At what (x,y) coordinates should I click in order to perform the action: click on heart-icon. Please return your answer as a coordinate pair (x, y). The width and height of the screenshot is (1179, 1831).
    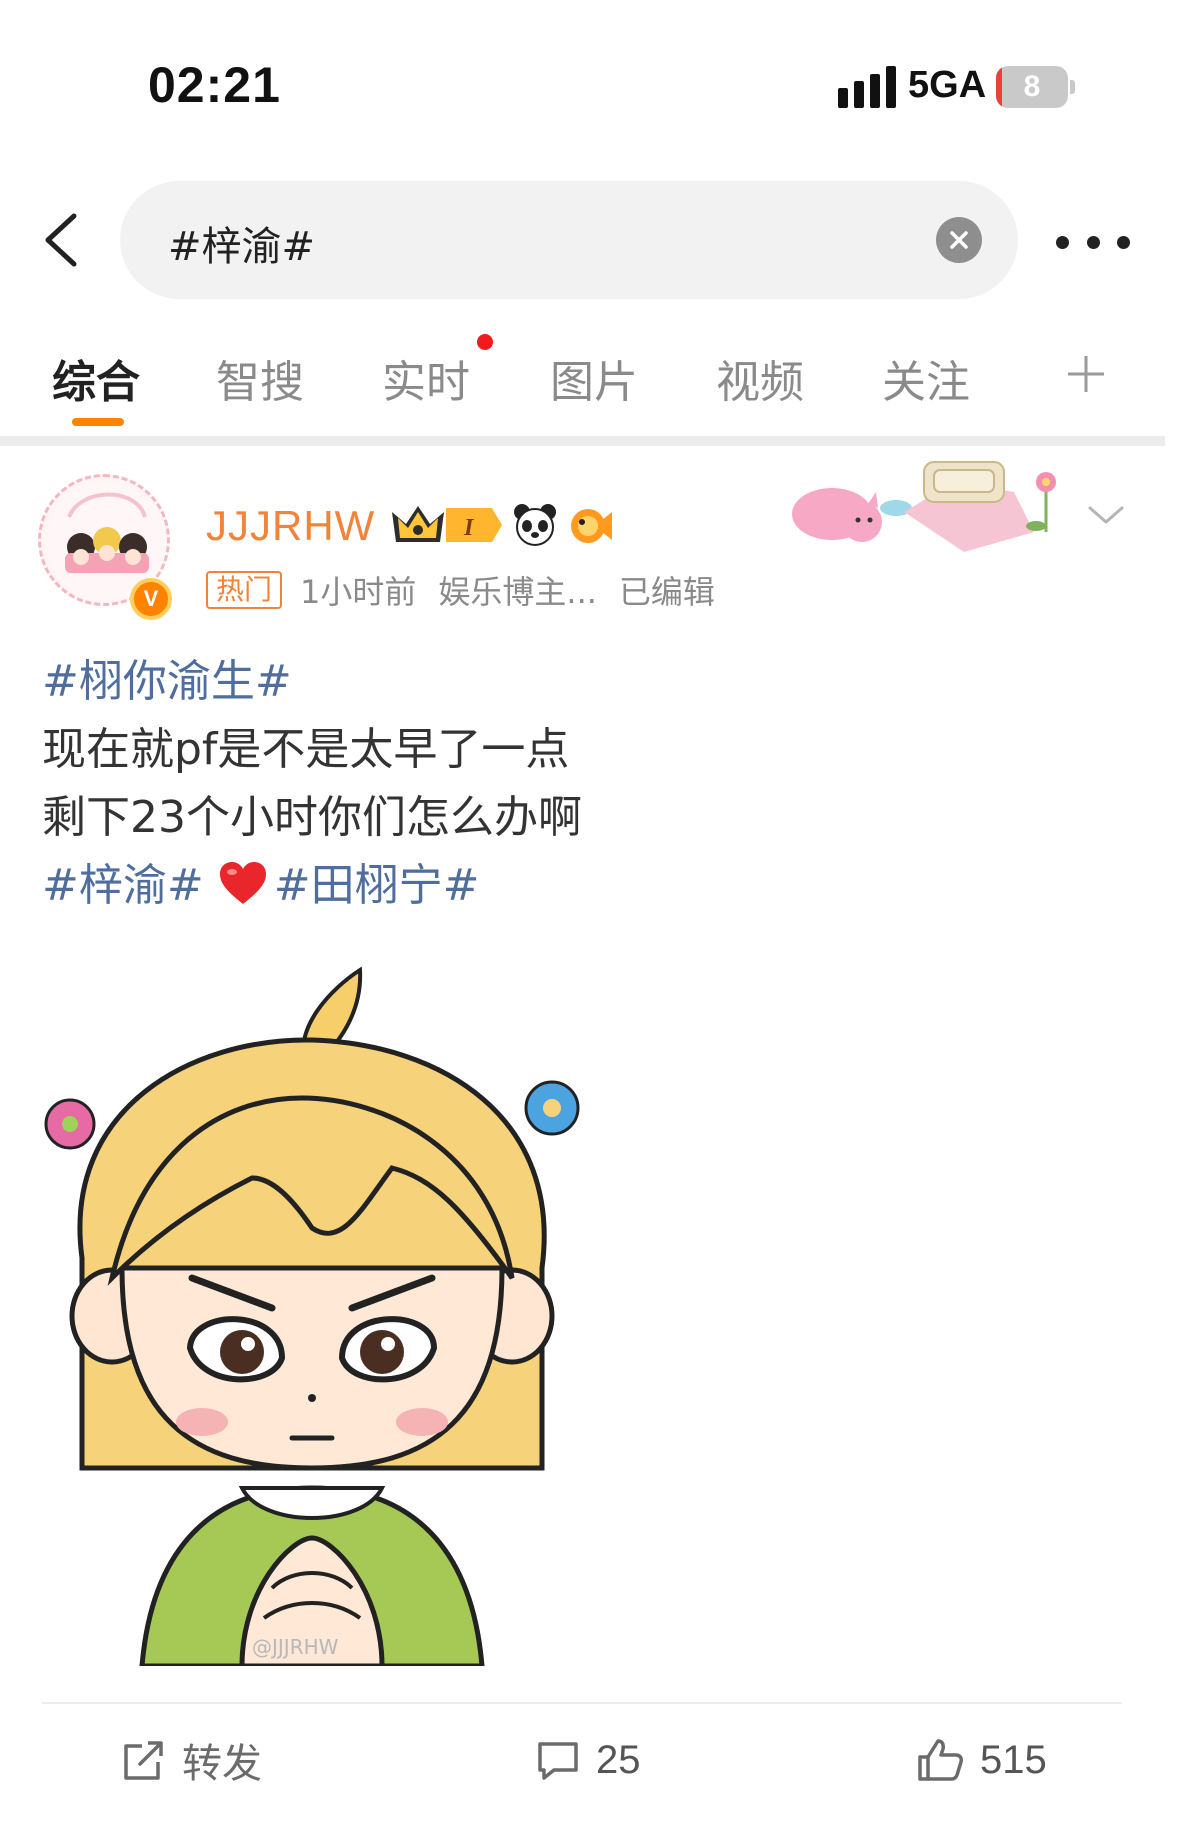
    Looking at the image, I should click on (242, 883).